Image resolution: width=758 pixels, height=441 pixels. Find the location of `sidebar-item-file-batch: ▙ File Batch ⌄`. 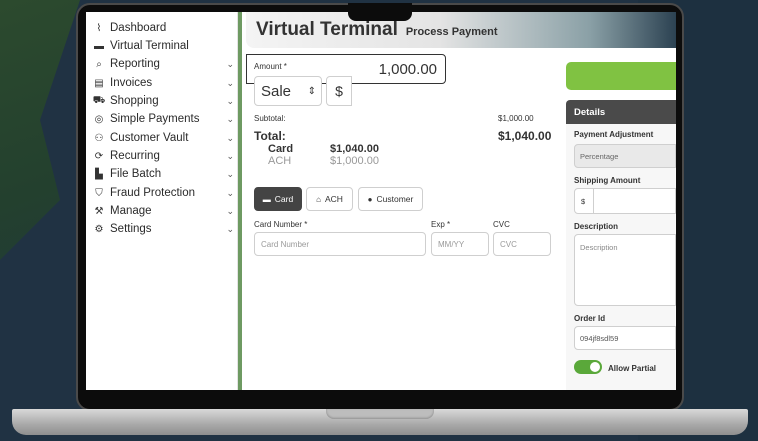

sidebar-item-file-batch: ▙ File Batch ⌄ is located at coordinates (165, 174).